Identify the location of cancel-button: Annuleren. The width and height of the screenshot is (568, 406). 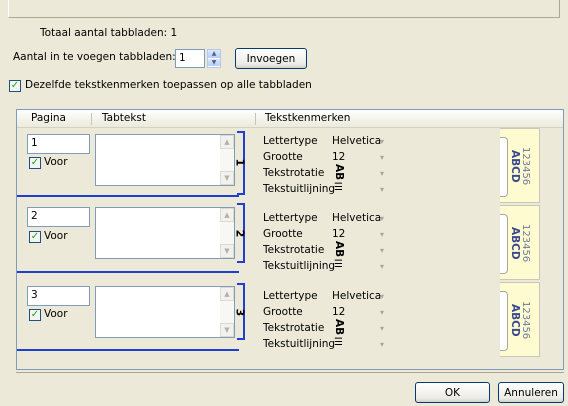
(531, 392).